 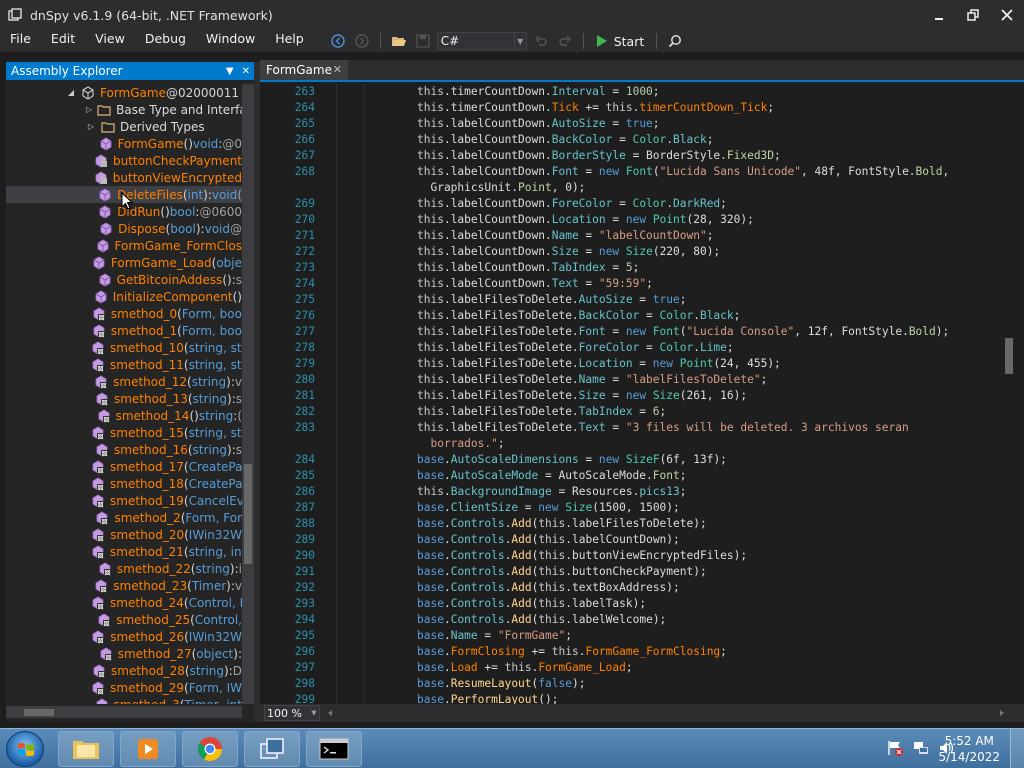 What do you see at coordinates (124, 700) in the screenshot?
I see `tree-item: smethod_3(Timer, int` at bounding box center [124, 700].